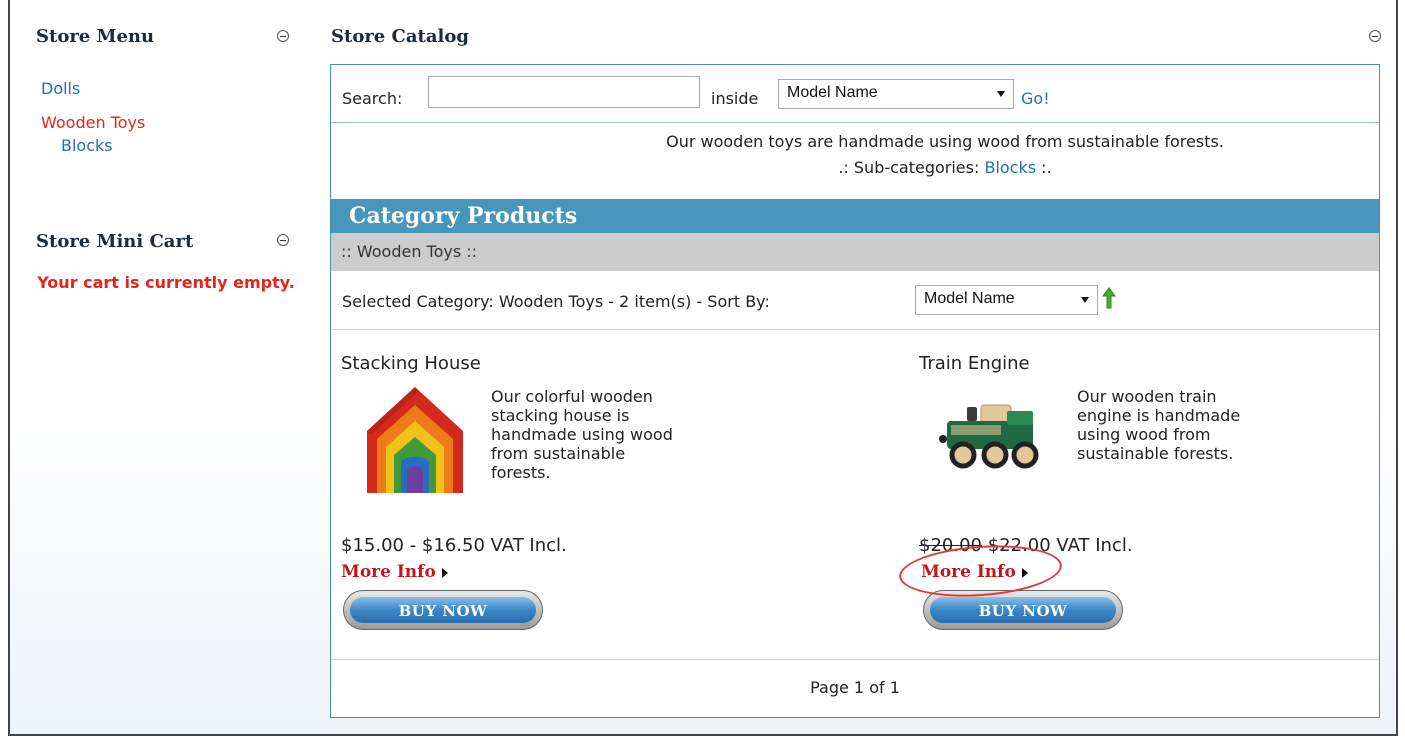  Describe the element at coordinates (1375, 36) in the screenshot. I see `collapse-catalog-icon` at that location.